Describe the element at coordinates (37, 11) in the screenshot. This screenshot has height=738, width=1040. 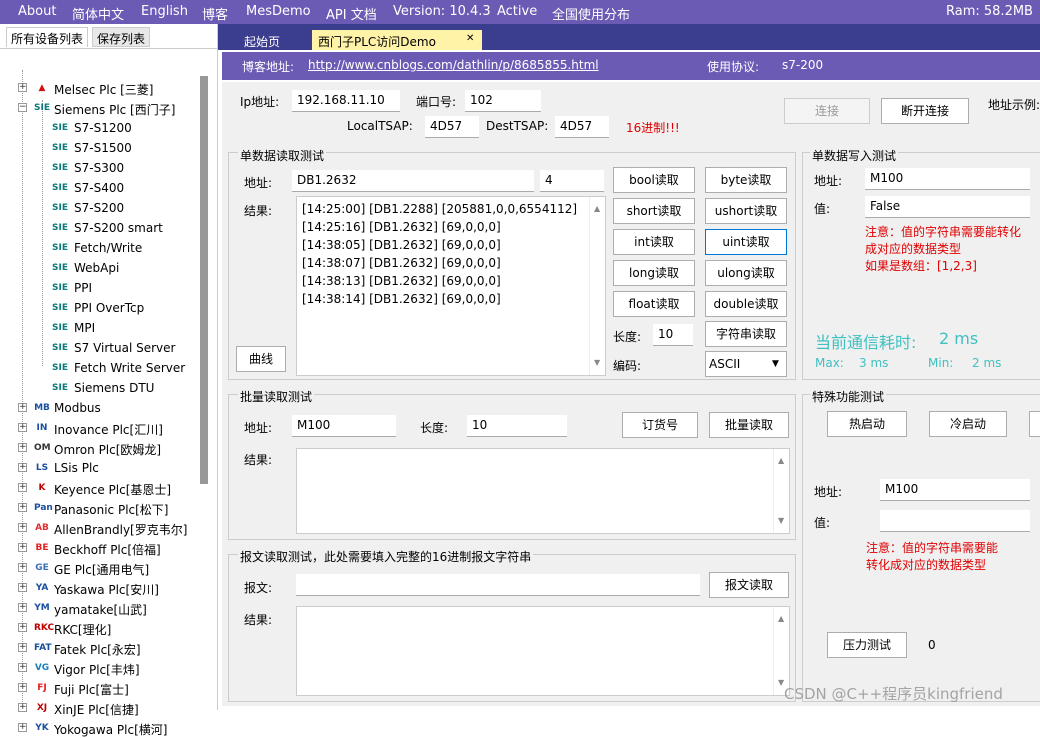
I see `menu-about: About` at that location.